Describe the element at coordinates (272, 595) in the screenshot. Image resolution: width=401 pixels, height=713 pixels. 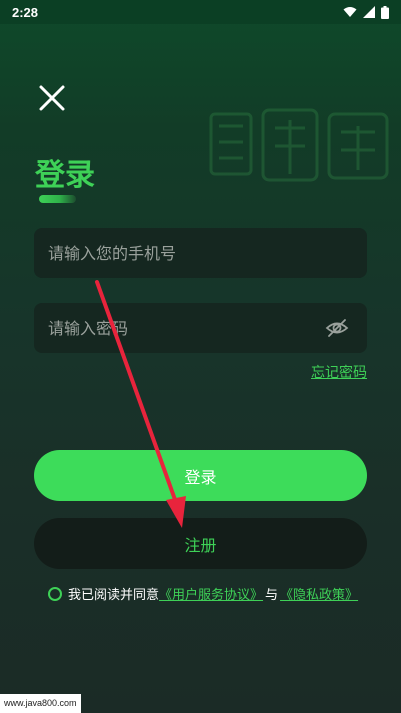
I see `agreement-separator: 与` at that location.